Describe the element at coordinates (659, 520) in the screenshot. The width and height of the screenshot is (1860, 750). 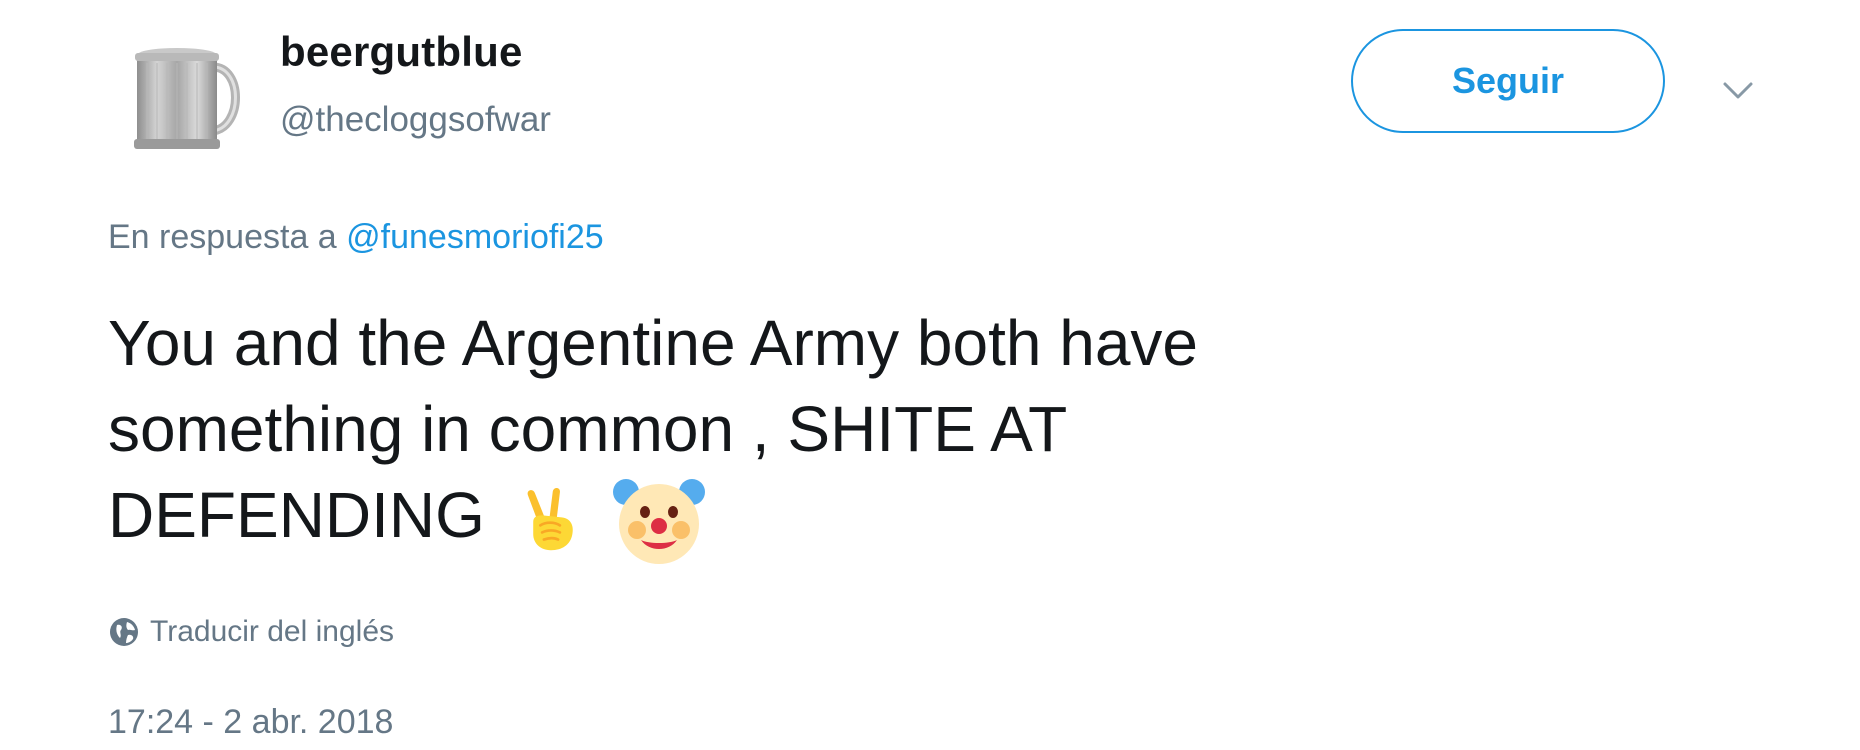
I see `clown-face-emoji` at that location.